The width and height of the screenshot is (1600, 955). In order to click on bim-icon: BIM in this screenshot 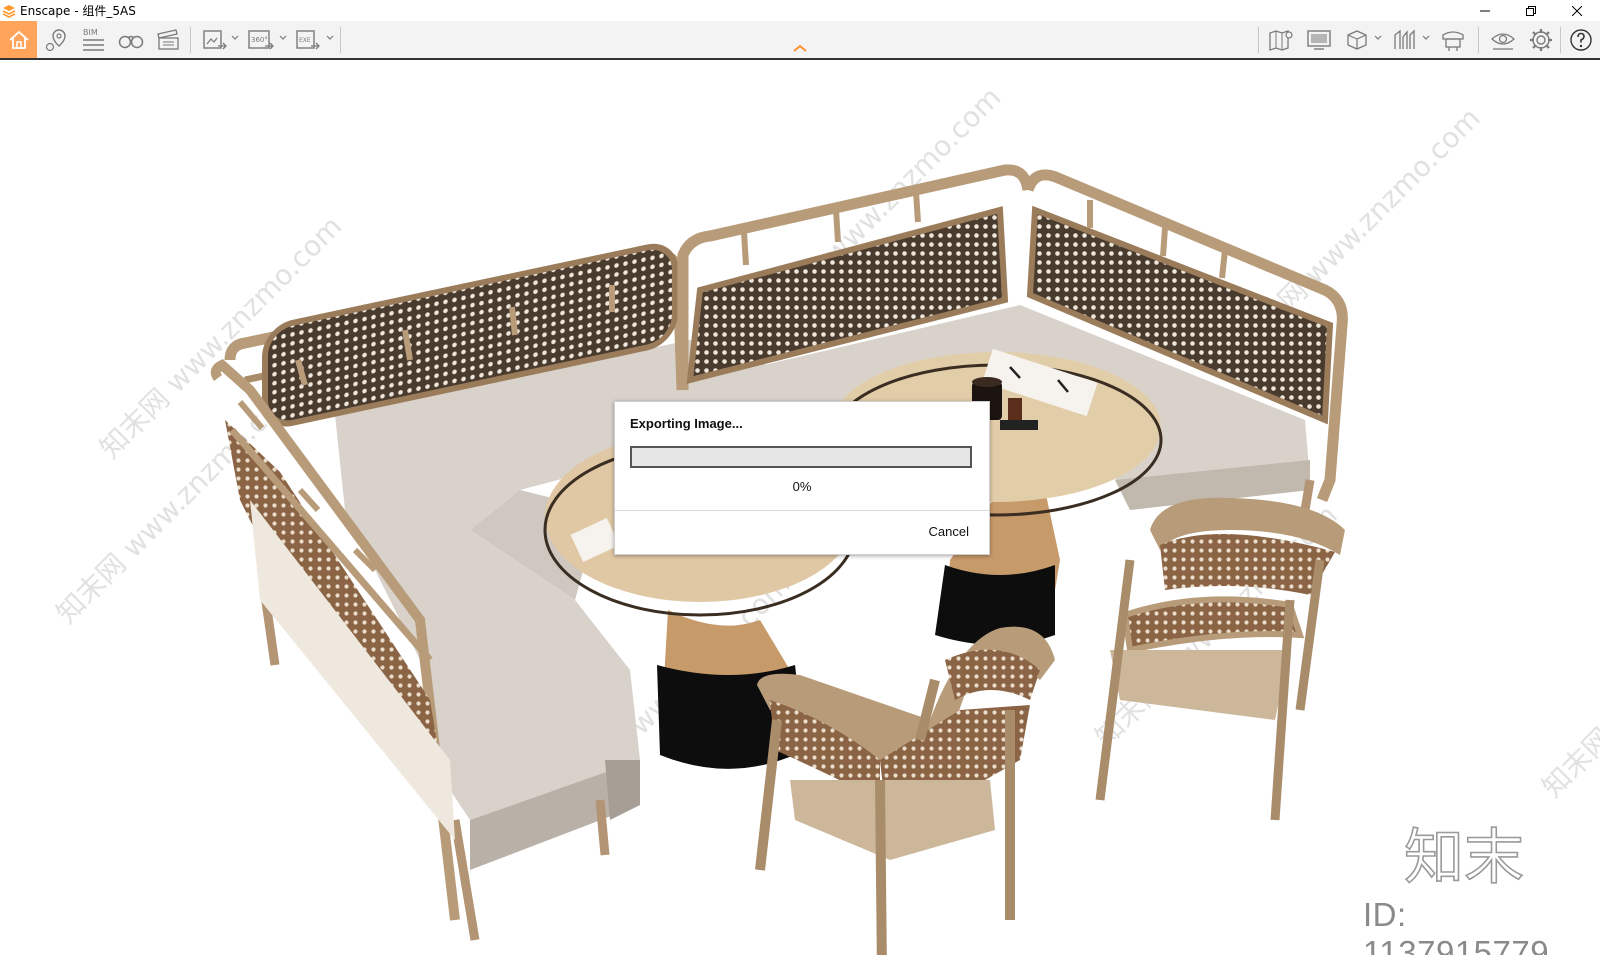, I will do `click(93, 39)`.